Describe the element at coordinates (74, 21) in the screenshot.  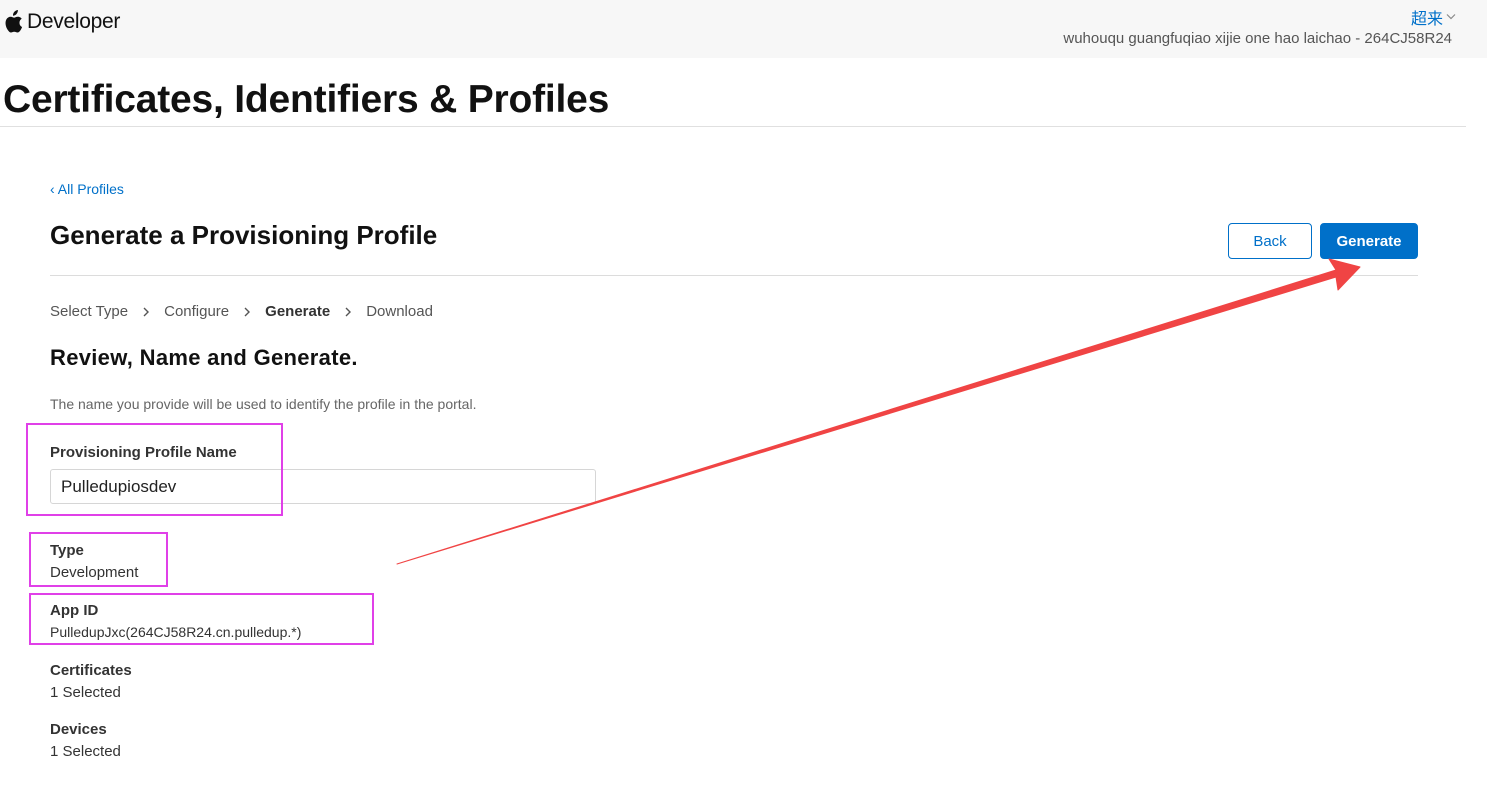
I see `brand-label: Developer` at that location.